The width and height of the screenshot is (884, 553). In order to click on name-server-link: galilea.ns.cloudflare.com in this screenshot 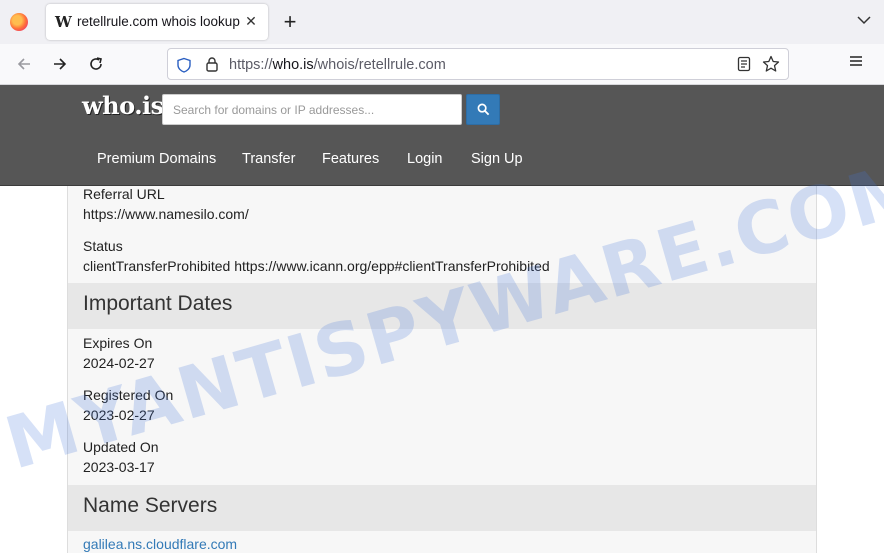, I will do `click(160, 544)`.